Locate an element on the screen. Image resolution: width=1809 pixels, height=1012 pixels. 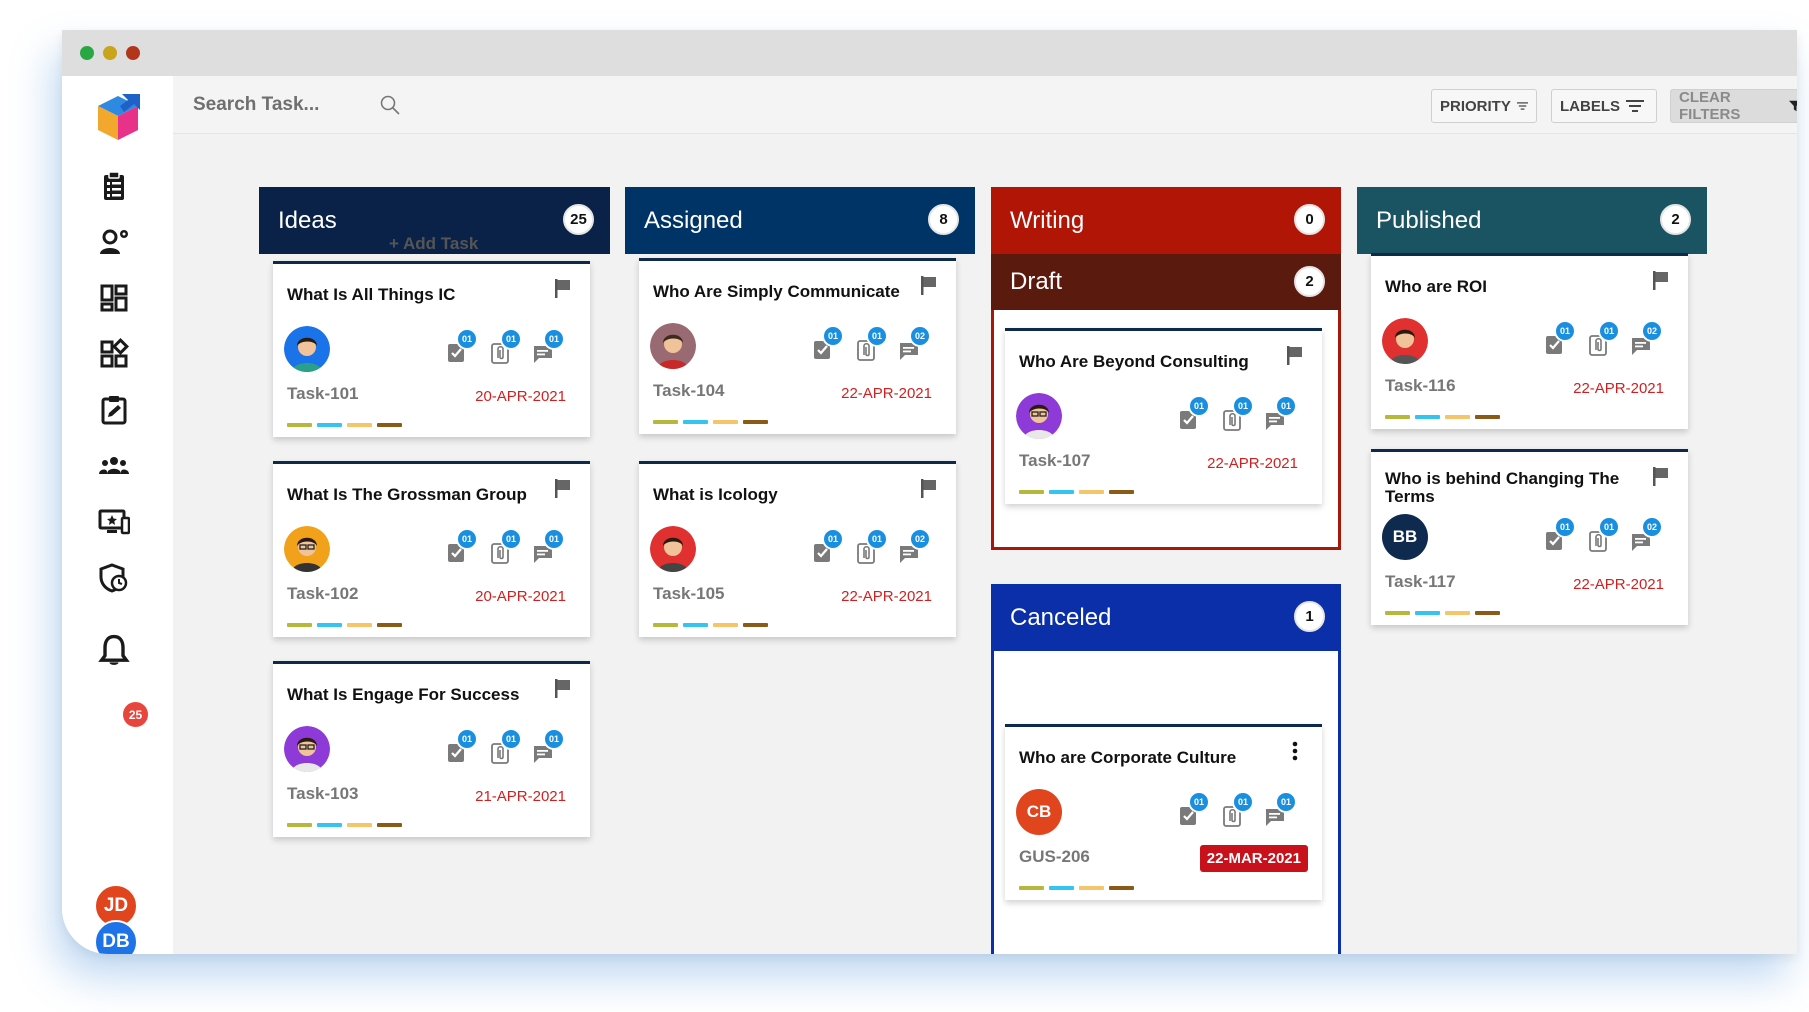
user-avatar-db: DB is located at coordinates (116, 937).